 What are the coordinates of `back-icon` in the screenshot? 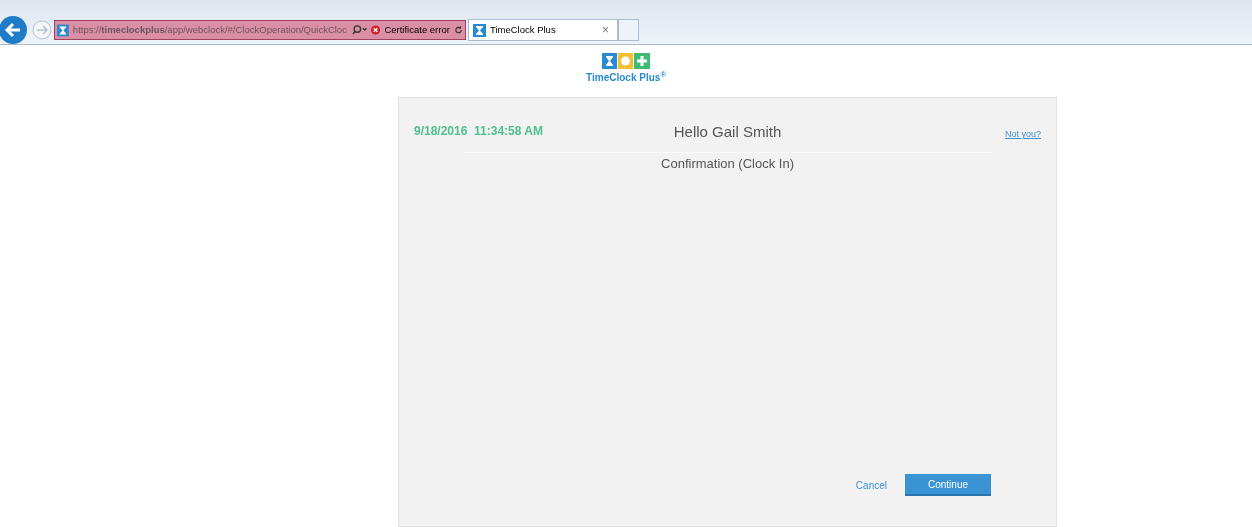 It's located at (14, 30).